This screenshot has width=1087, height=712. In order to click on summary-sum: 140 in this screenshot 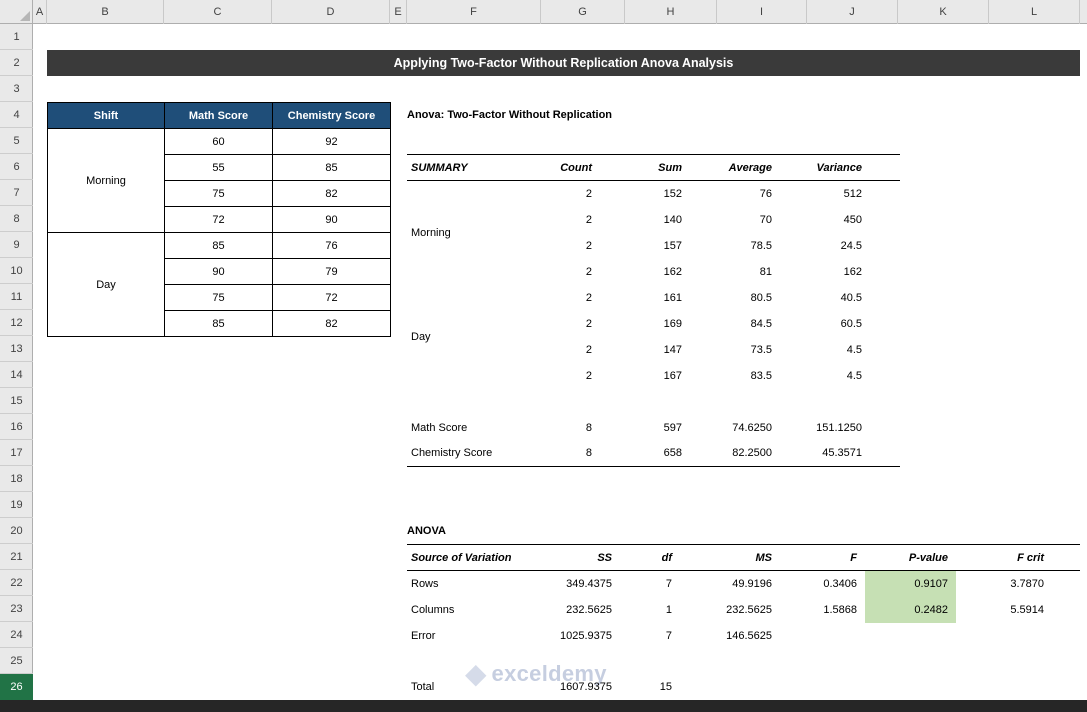, I will do `click(645, 220)`.